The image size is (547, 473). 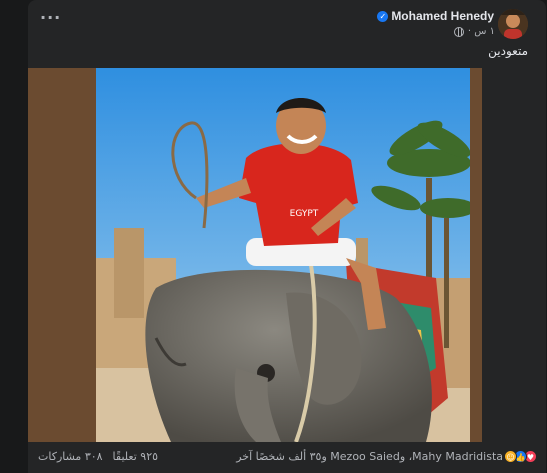 I want to click on globe-icon, so click(x=458, y=31).